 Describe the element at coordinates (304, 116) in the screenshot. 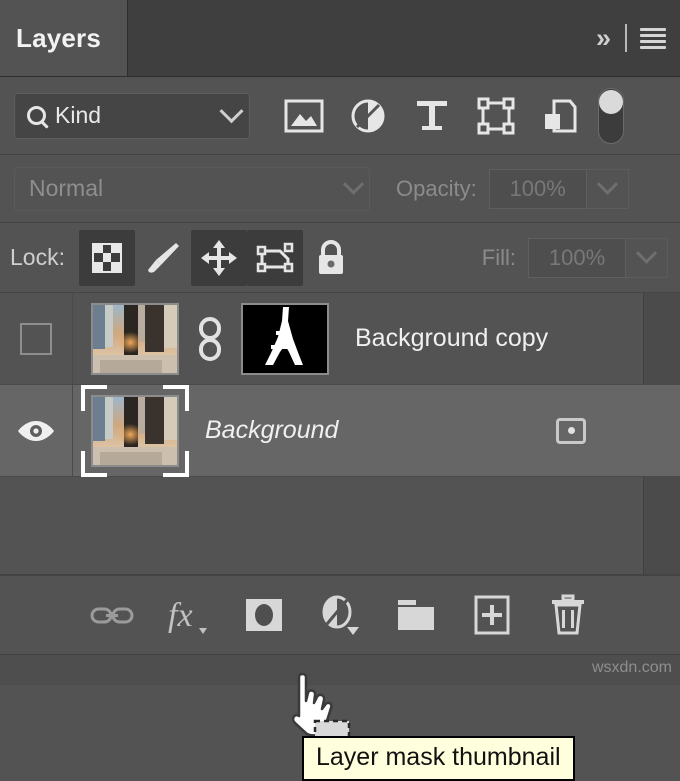

I see `pixel-layers-filter` at that location.